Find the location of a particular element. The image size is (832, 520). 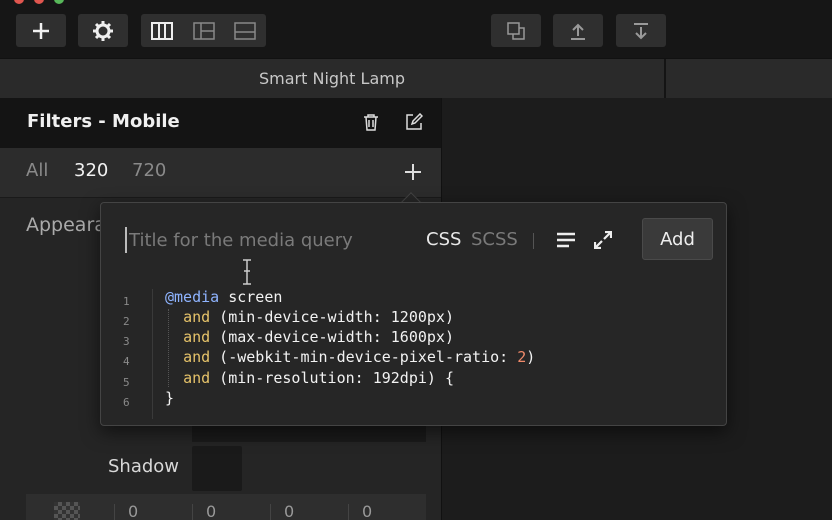

add-button is located at coordinates (41, 30).